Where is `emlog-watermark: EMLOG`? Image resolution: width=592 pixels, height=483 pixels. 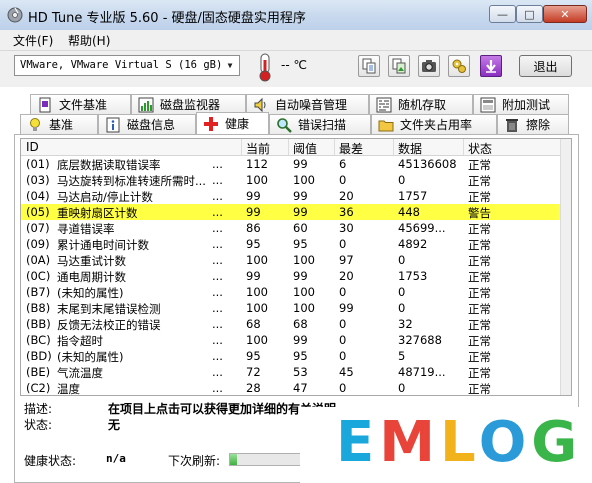 emlog-watermark: EMLOG is located at coordinates (446, 445).